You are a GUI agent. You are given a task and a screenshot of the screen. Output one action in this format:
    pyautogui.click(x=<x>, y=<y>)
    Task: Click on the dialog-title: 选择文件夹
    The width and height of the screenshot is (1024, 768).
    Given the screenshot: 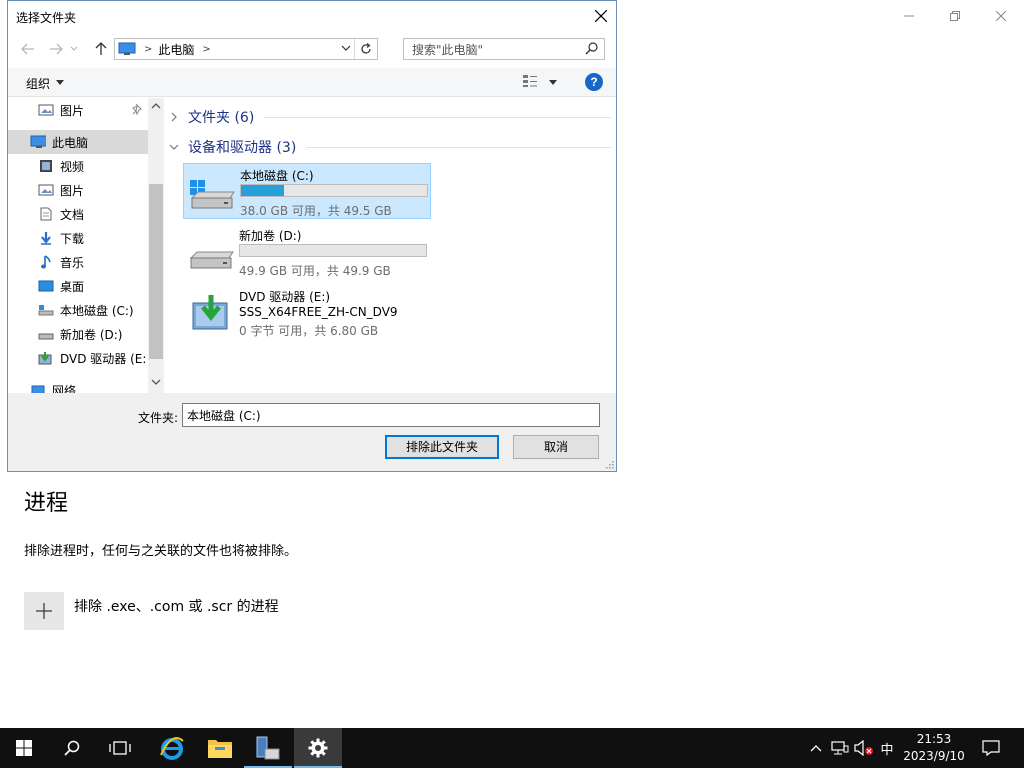 What is the action you would take?
    pyautogui.click(x=46, y=18)
    